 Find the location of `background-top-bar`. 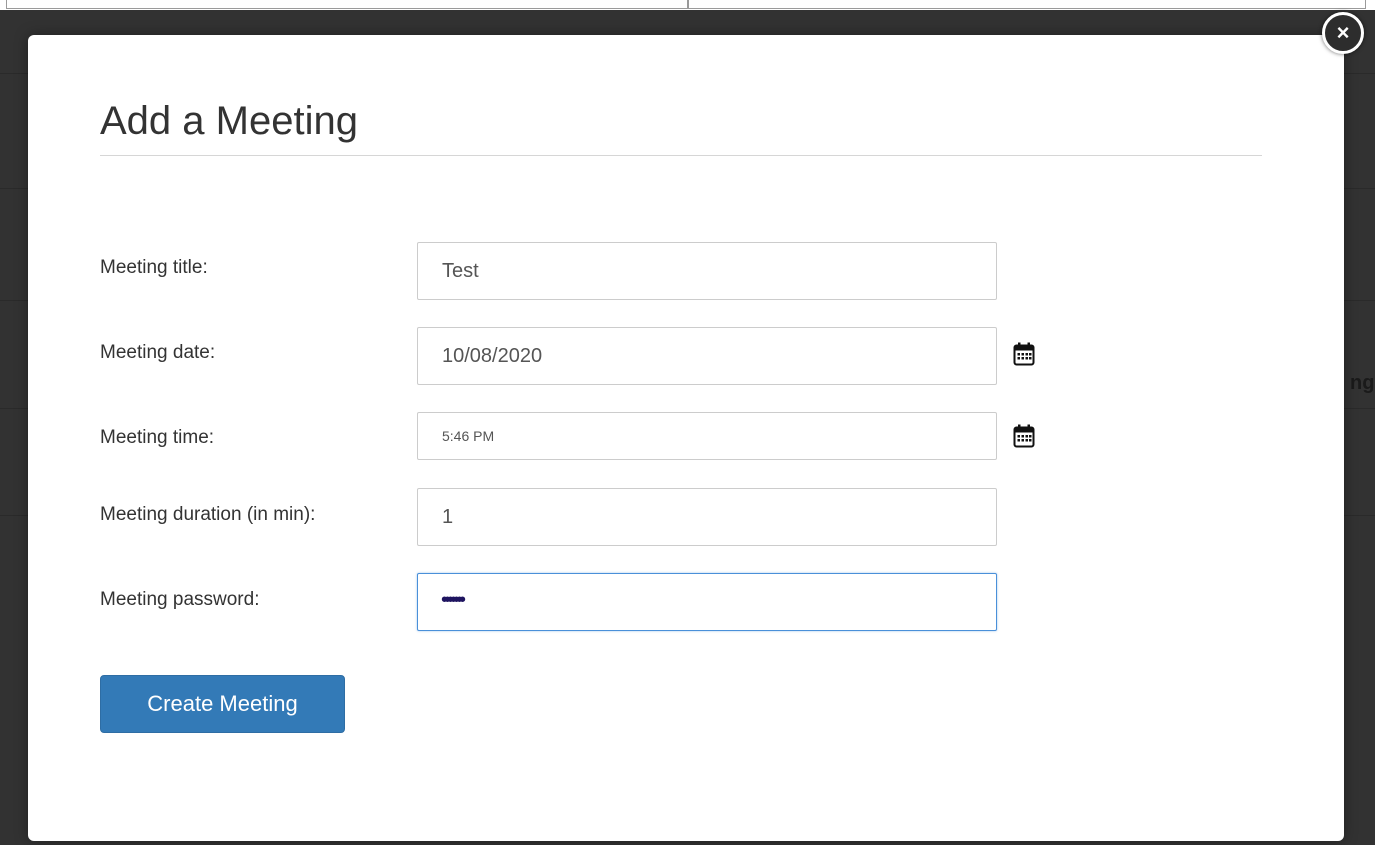

background-top-bar is located at coordinates (687, 5).